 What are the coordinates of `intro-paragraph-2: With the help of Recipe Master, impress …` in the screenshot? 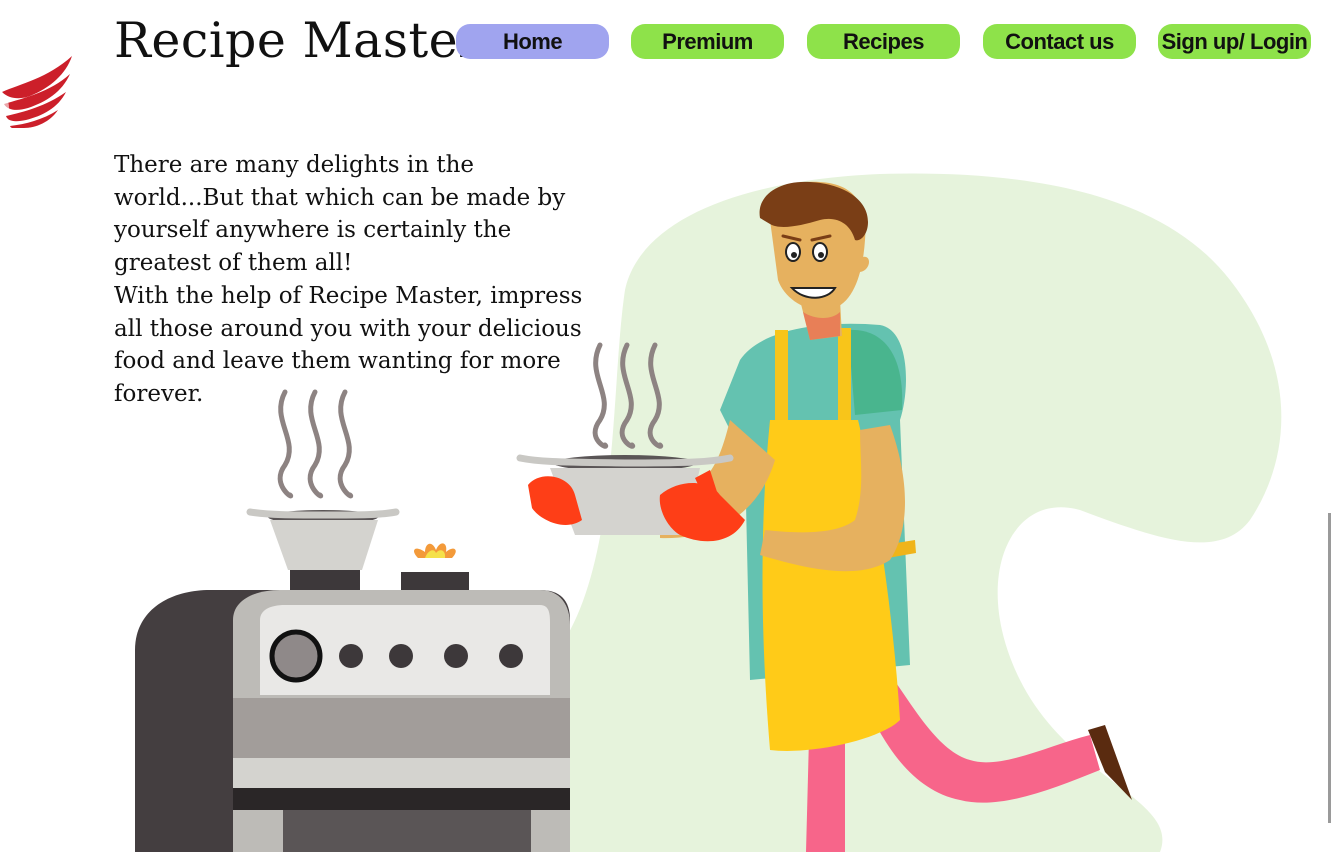 It's located at (348, 344).